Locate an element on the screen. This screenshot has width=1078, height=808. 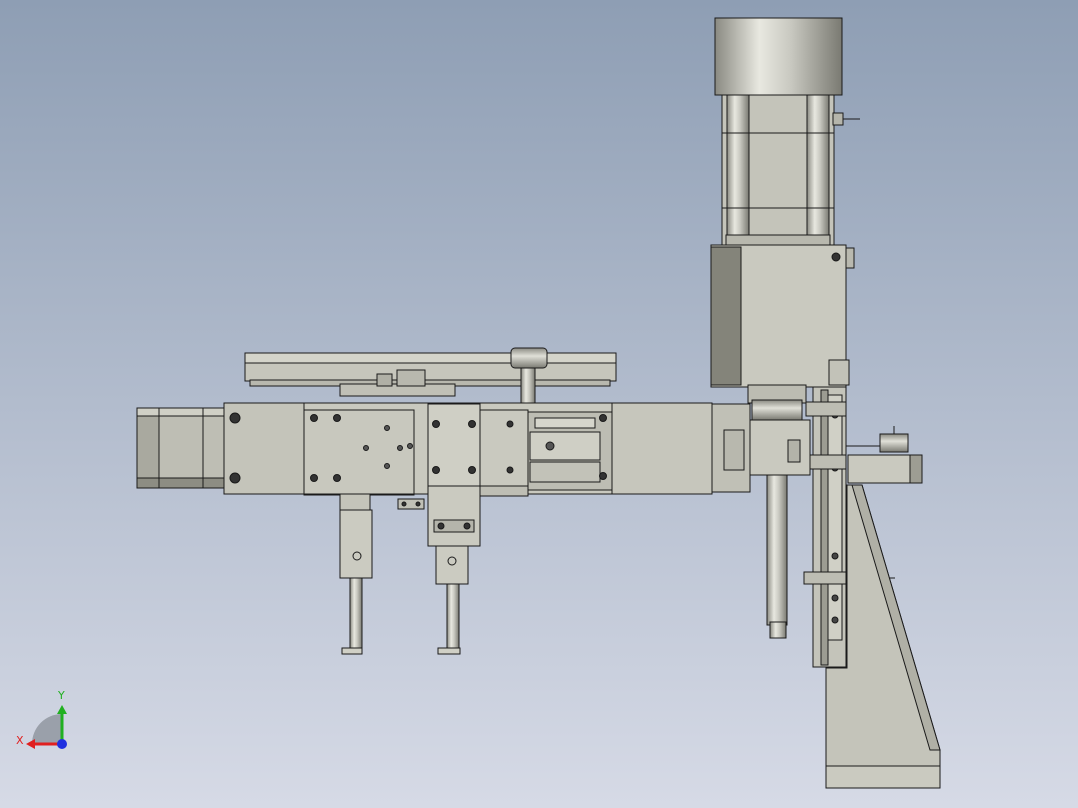
motor-mount-block is located at coordinates (782, 316).